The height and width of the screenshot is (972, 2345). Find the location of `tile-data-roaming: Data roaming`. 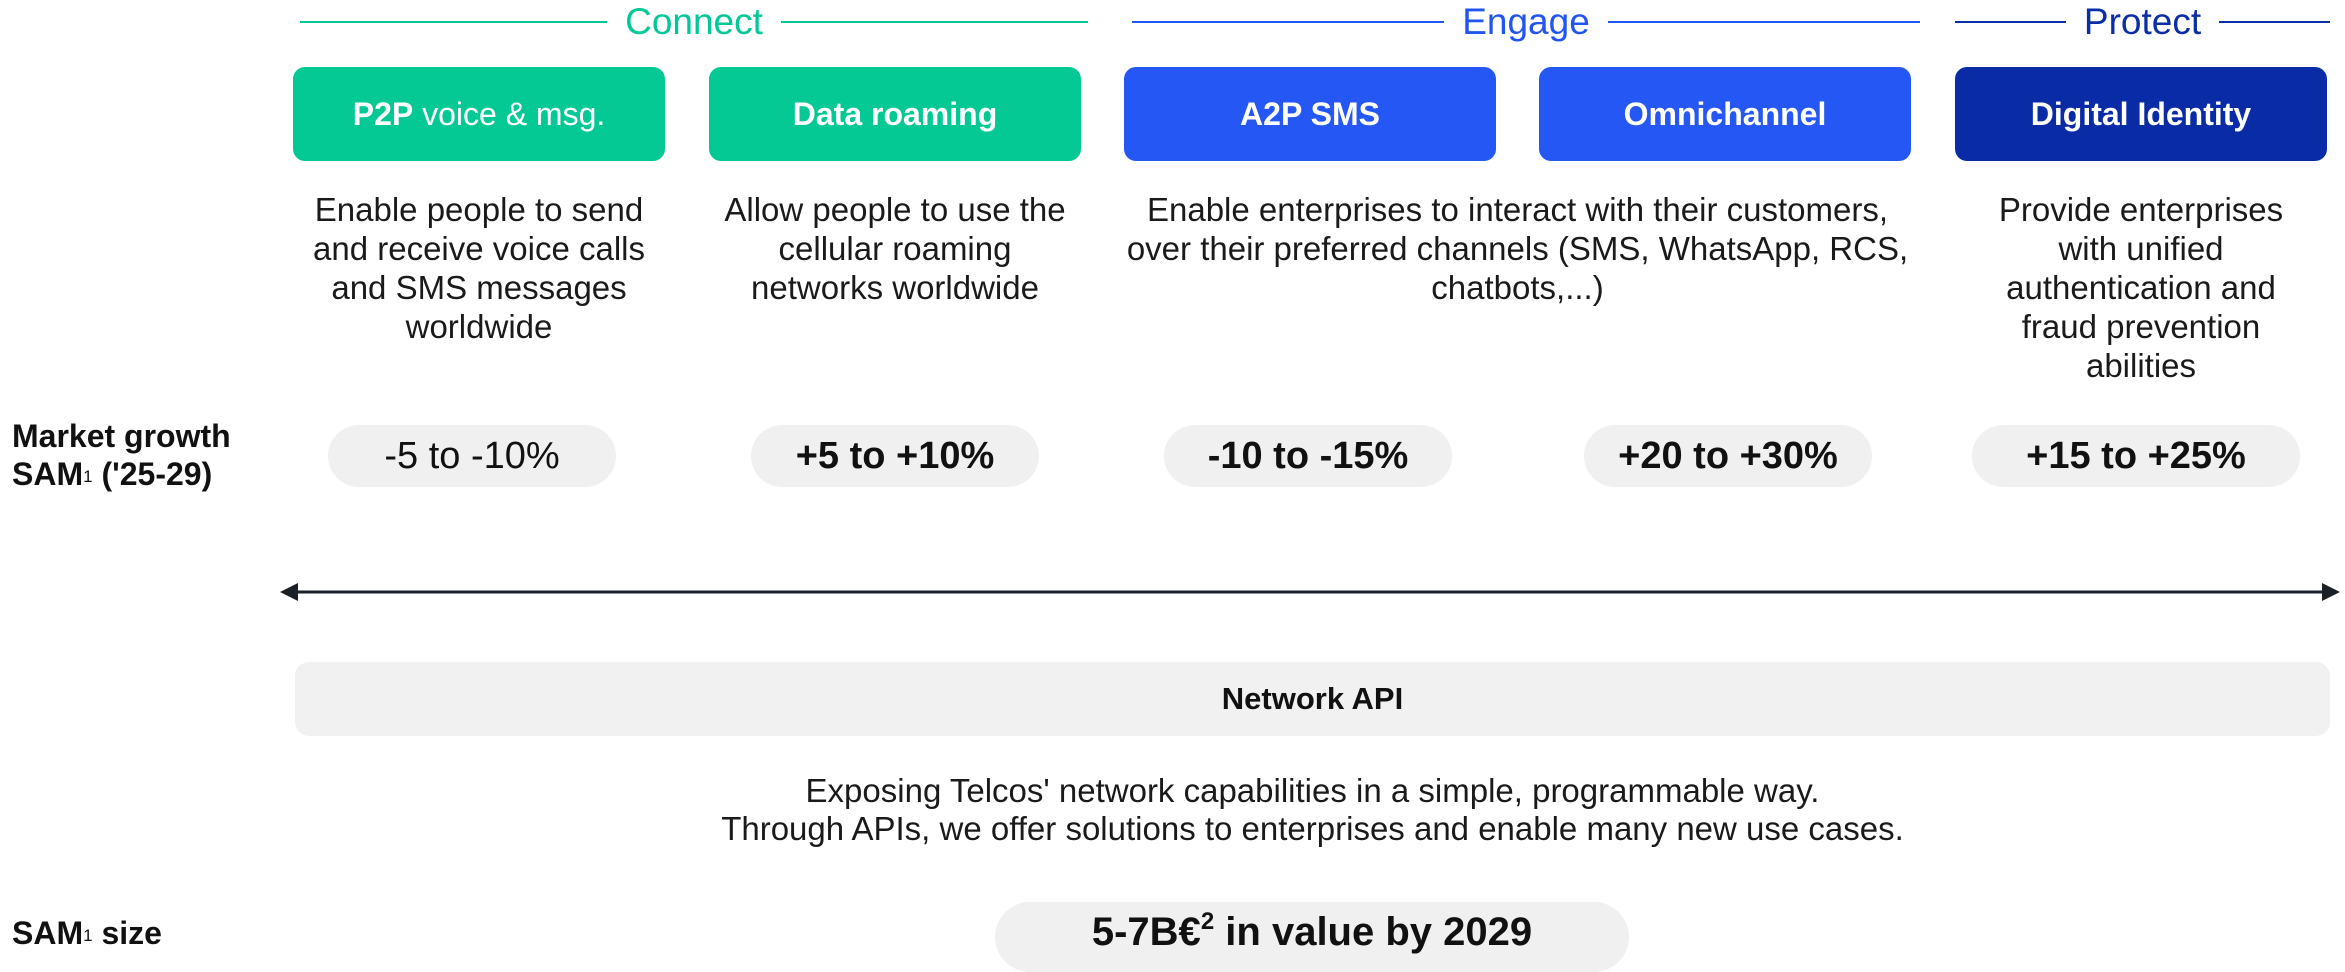

tile-data-roaming: Data roaming is located at coordinates (895, 114).